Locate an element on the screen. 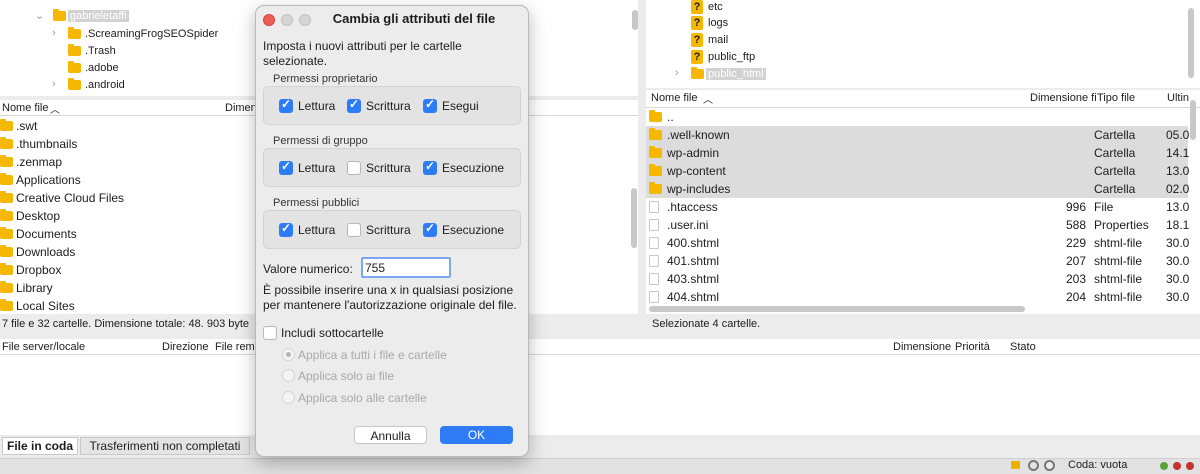 This screenshot has width=1200, height=474. file-modified: 13.0 is located at coordinates (1178, 171).